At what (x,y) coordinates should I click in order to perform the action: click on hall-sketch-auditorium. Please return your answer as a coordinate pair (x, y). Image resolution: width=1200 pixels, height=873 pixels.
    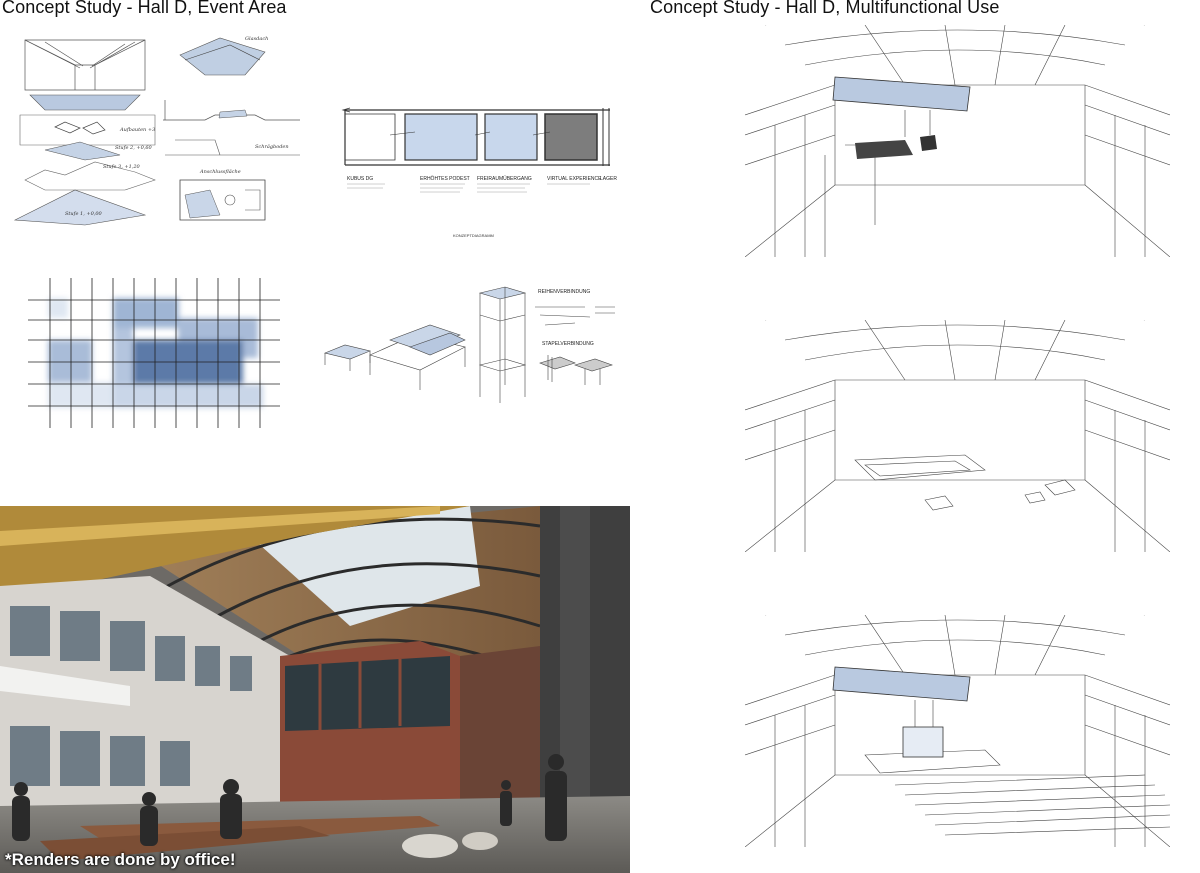
    Looking at the image, I should click on (957, 731).